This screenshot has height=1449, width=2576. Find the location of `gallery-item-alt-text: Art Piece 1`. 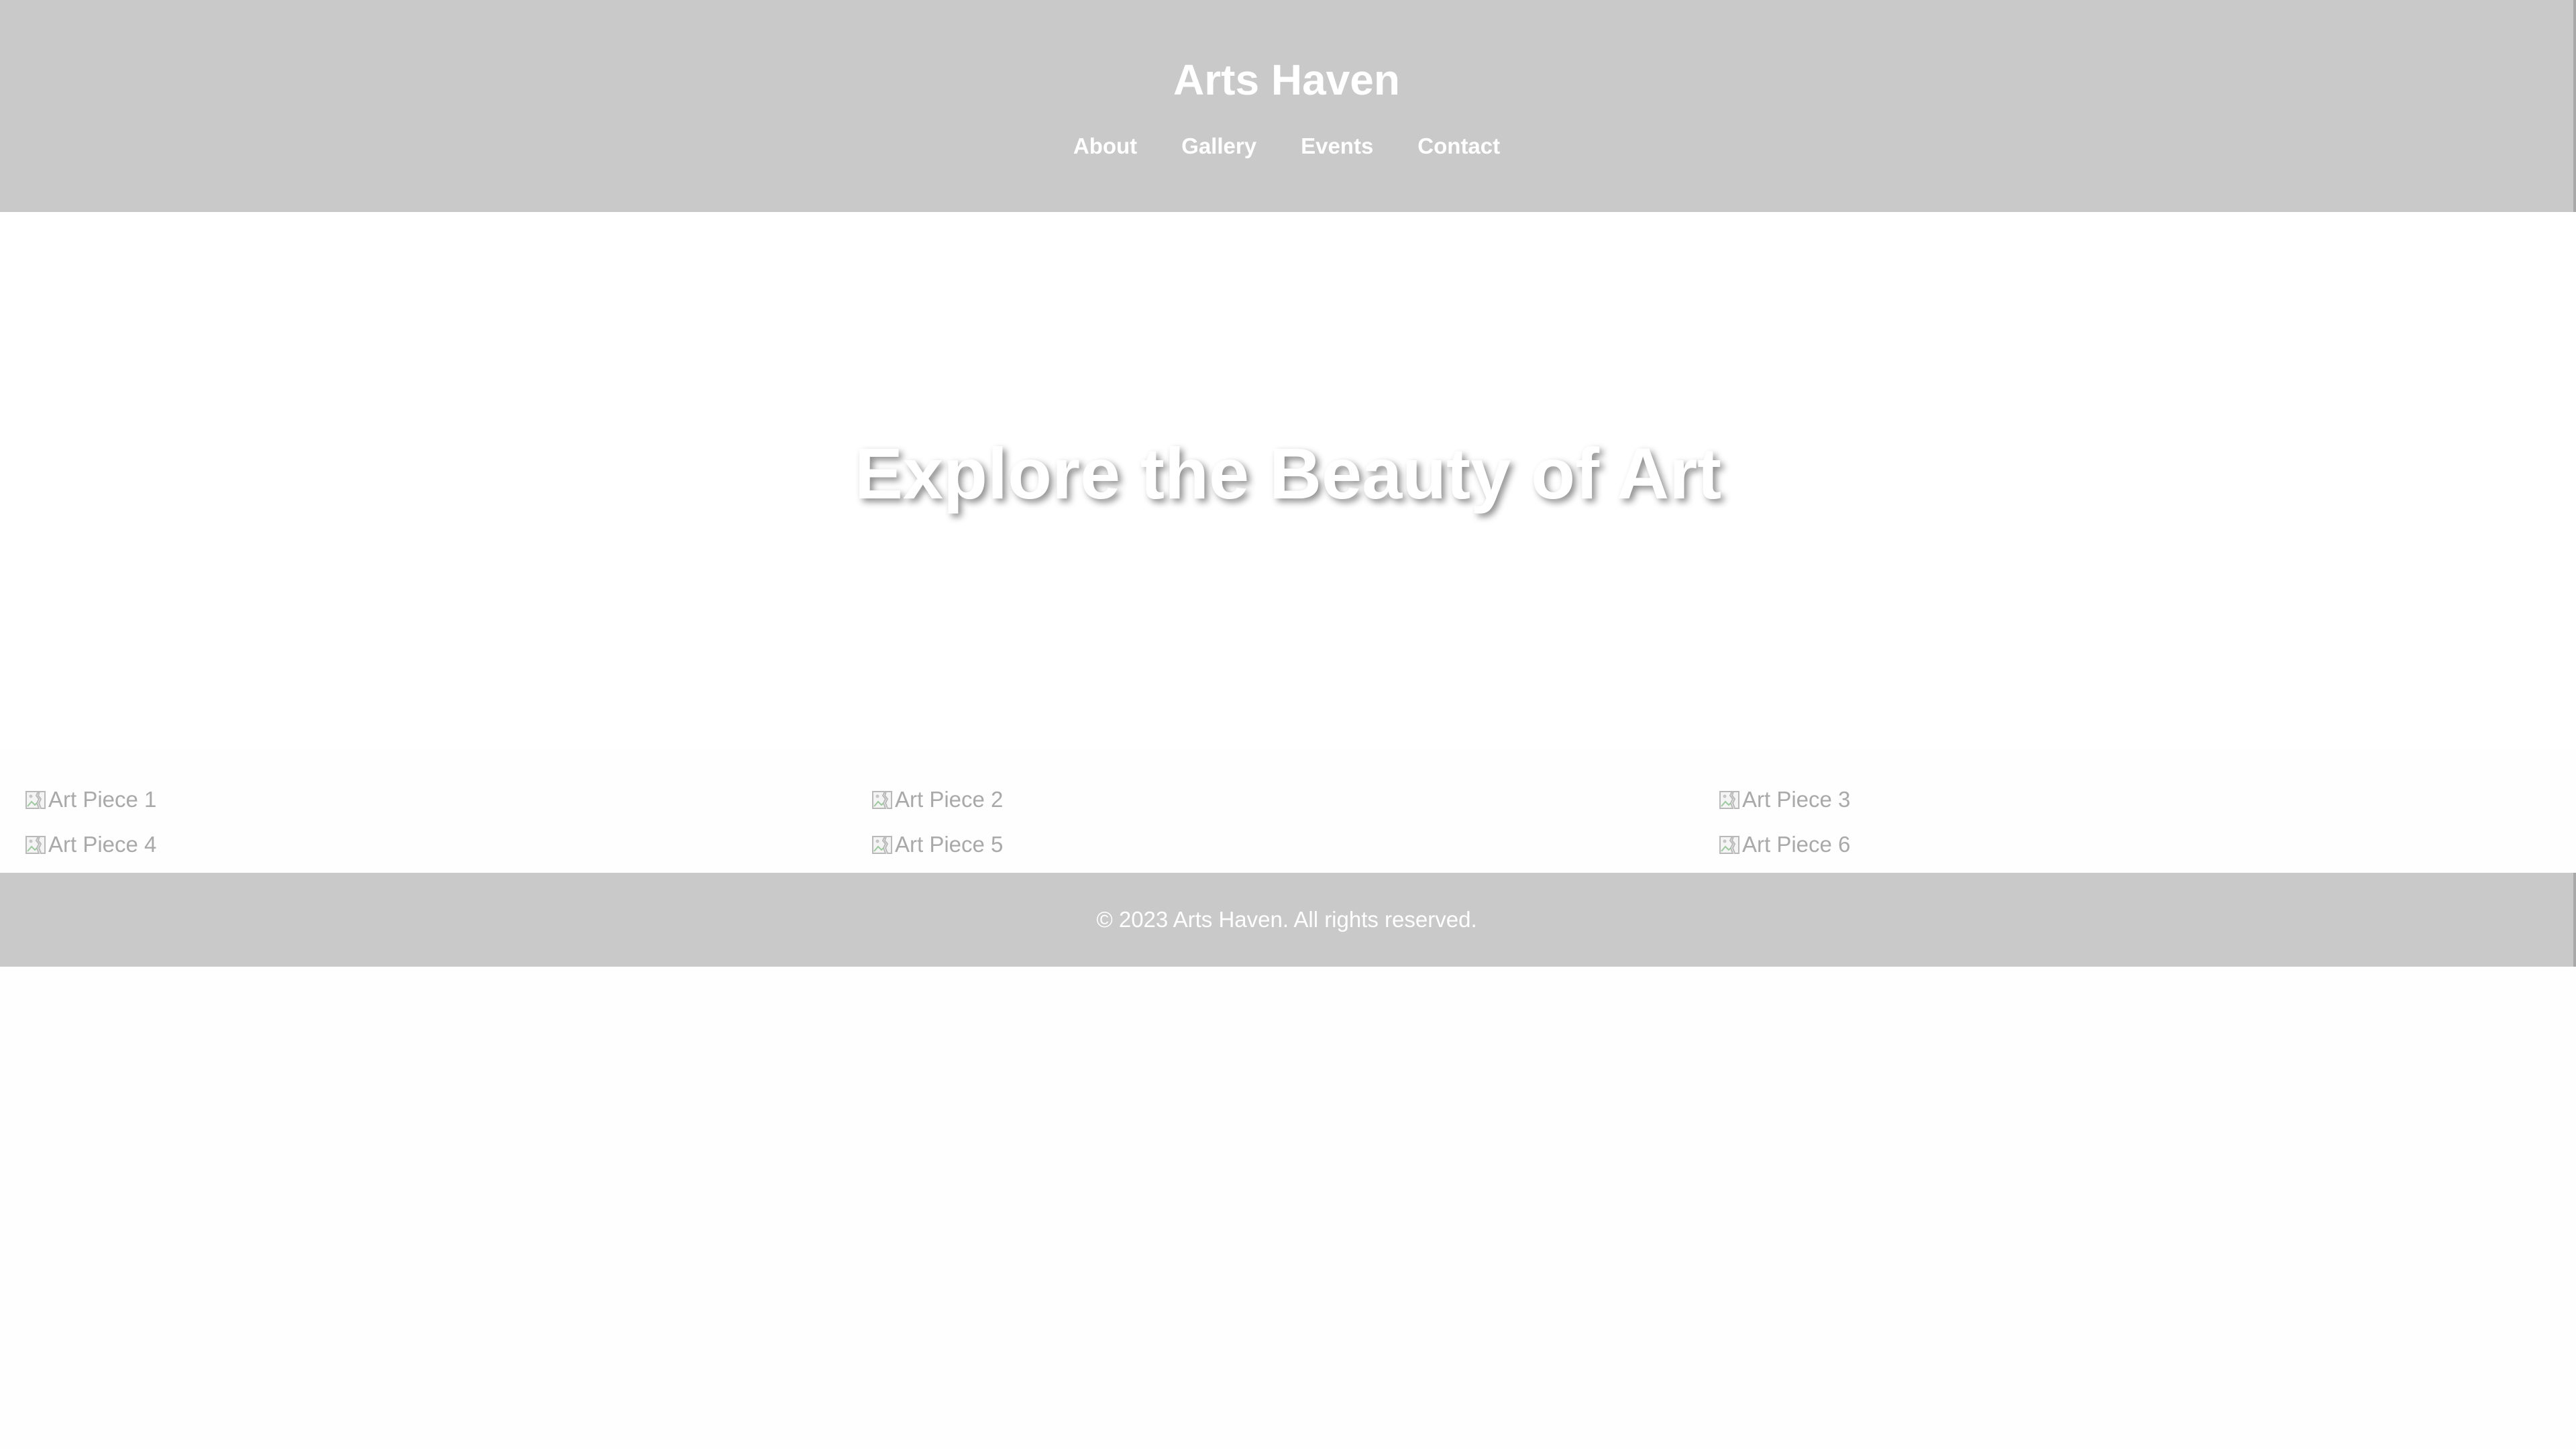

gallery-item-alt-text: Art Piece 1 is located at coordinates (102, 799).